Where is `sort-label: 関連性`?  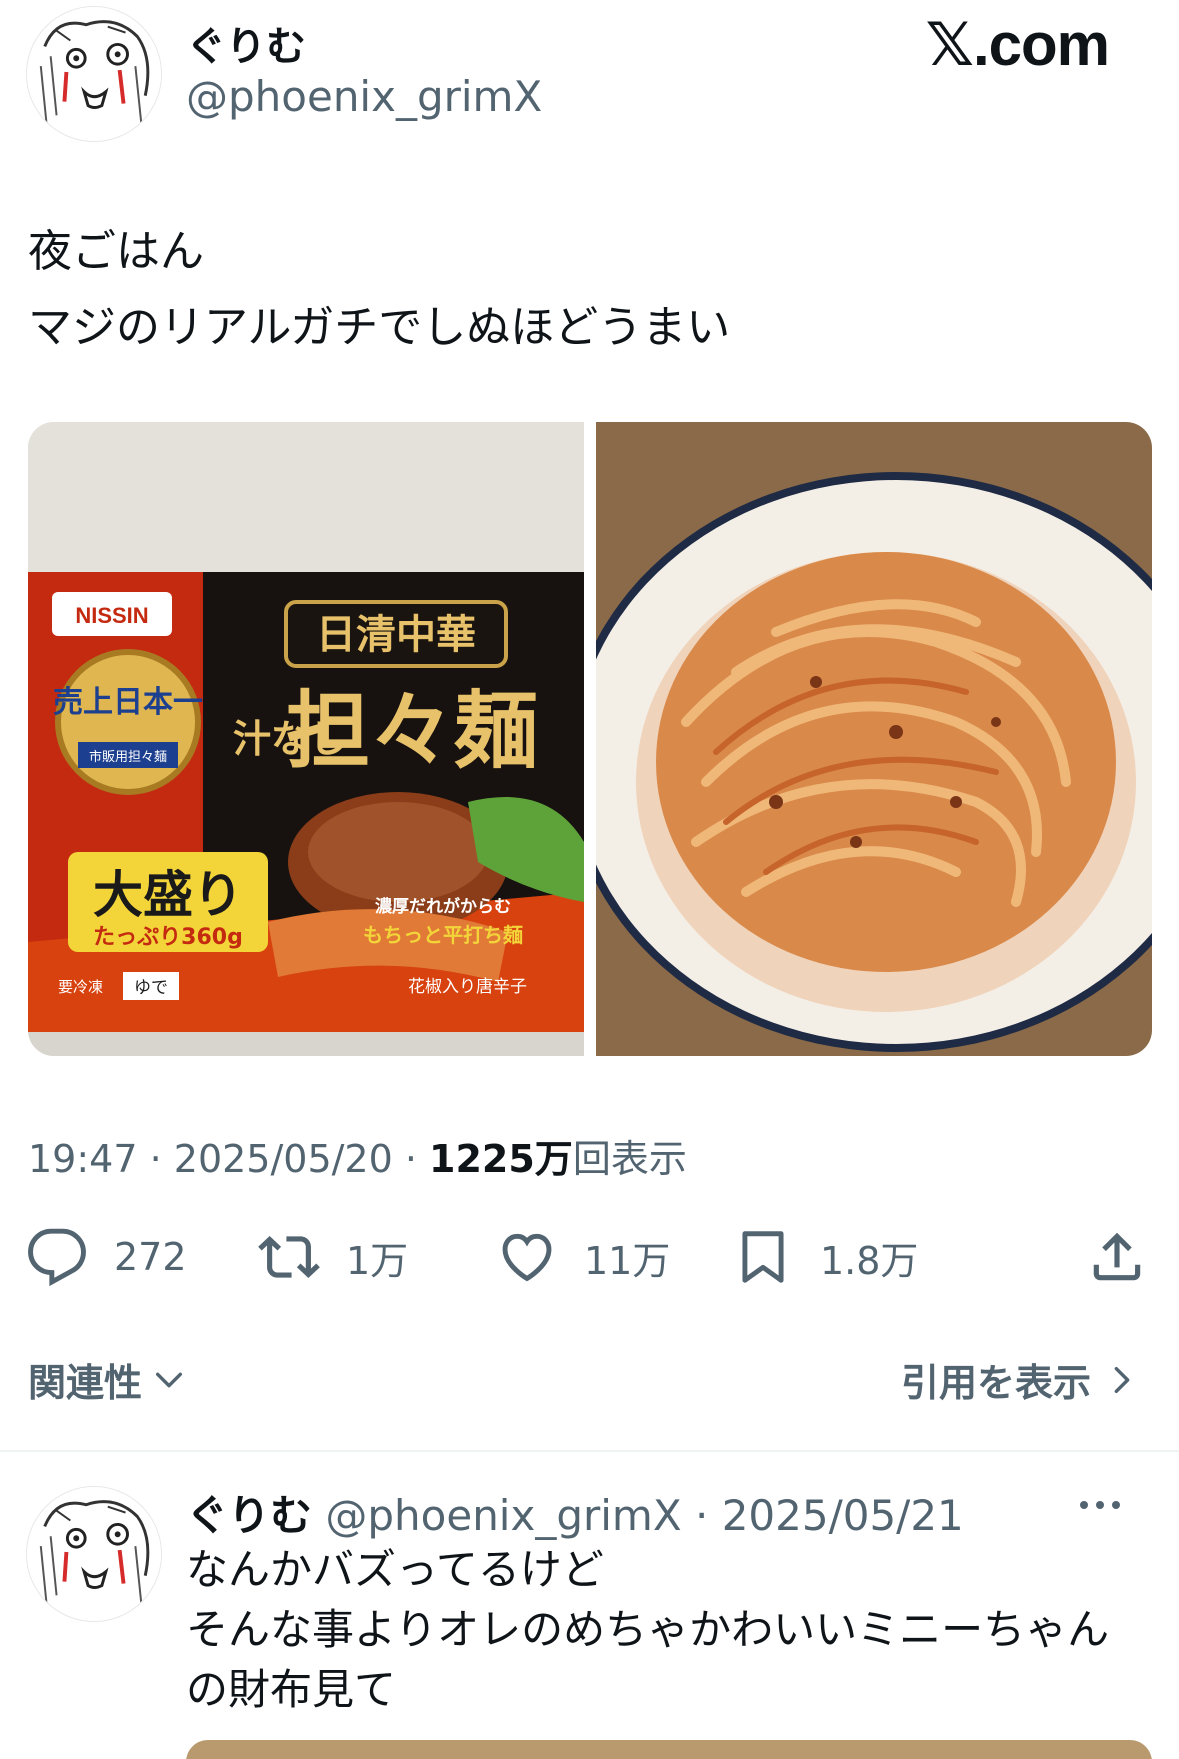 sort-label: 関連性 is located at coordinates (85, 1383).